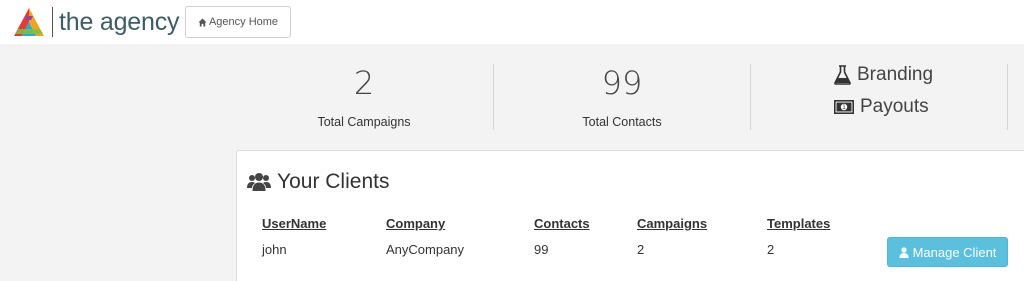 The image size is (1024, 281). I want to click on users-icon, so click(259, 182).